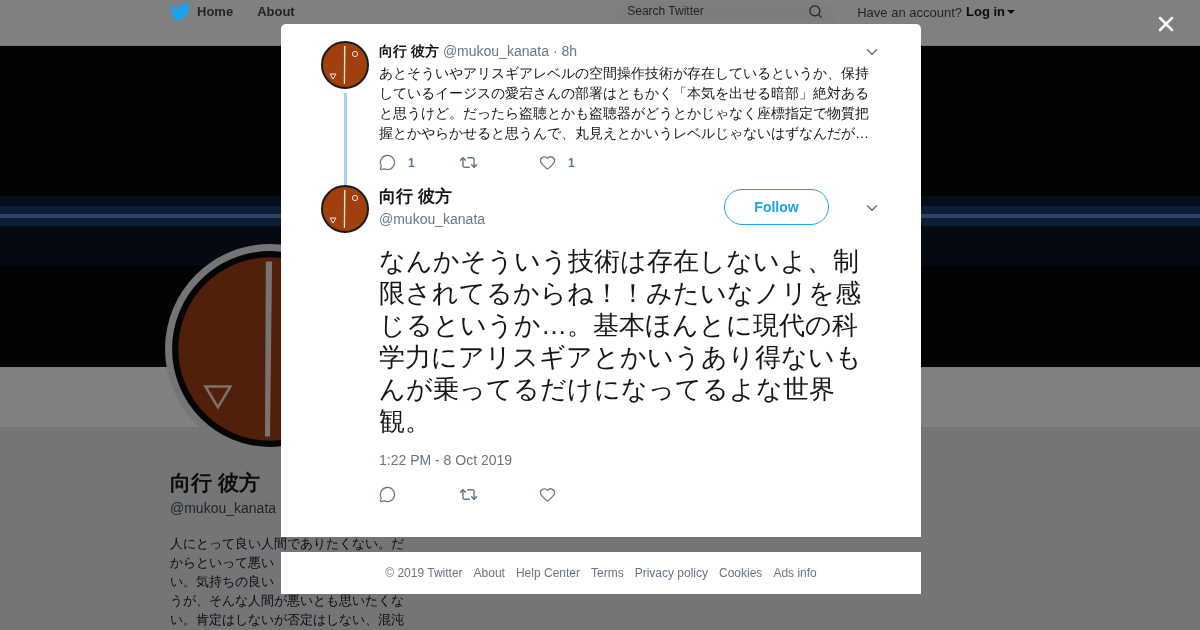  I want to click on tweet-time: · 8h, so click(565, 51).